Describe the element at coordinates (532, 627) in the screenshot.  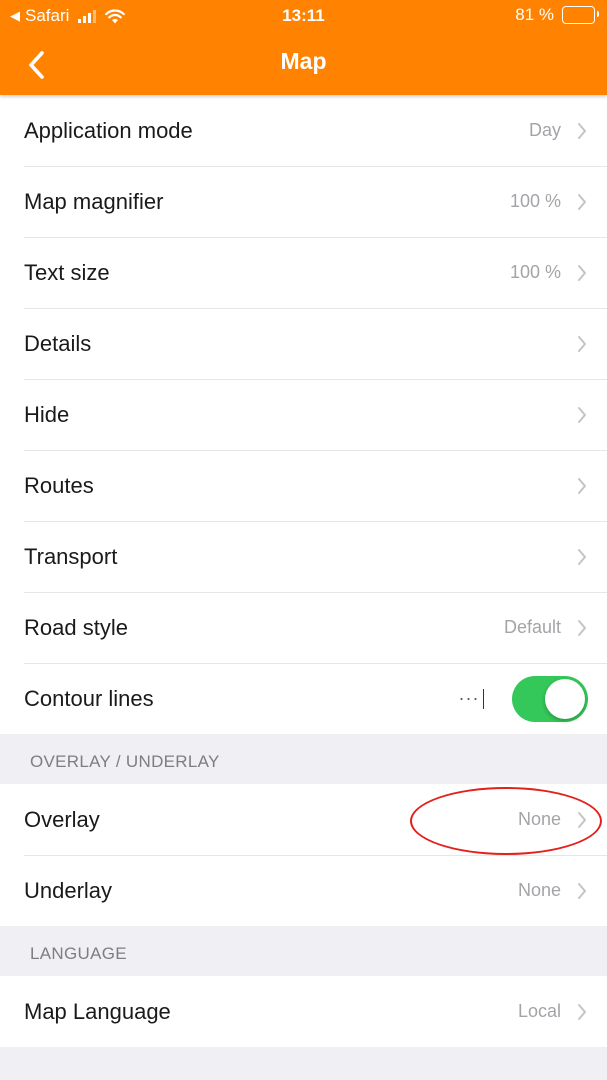
I see `row-value: Default` at that location.